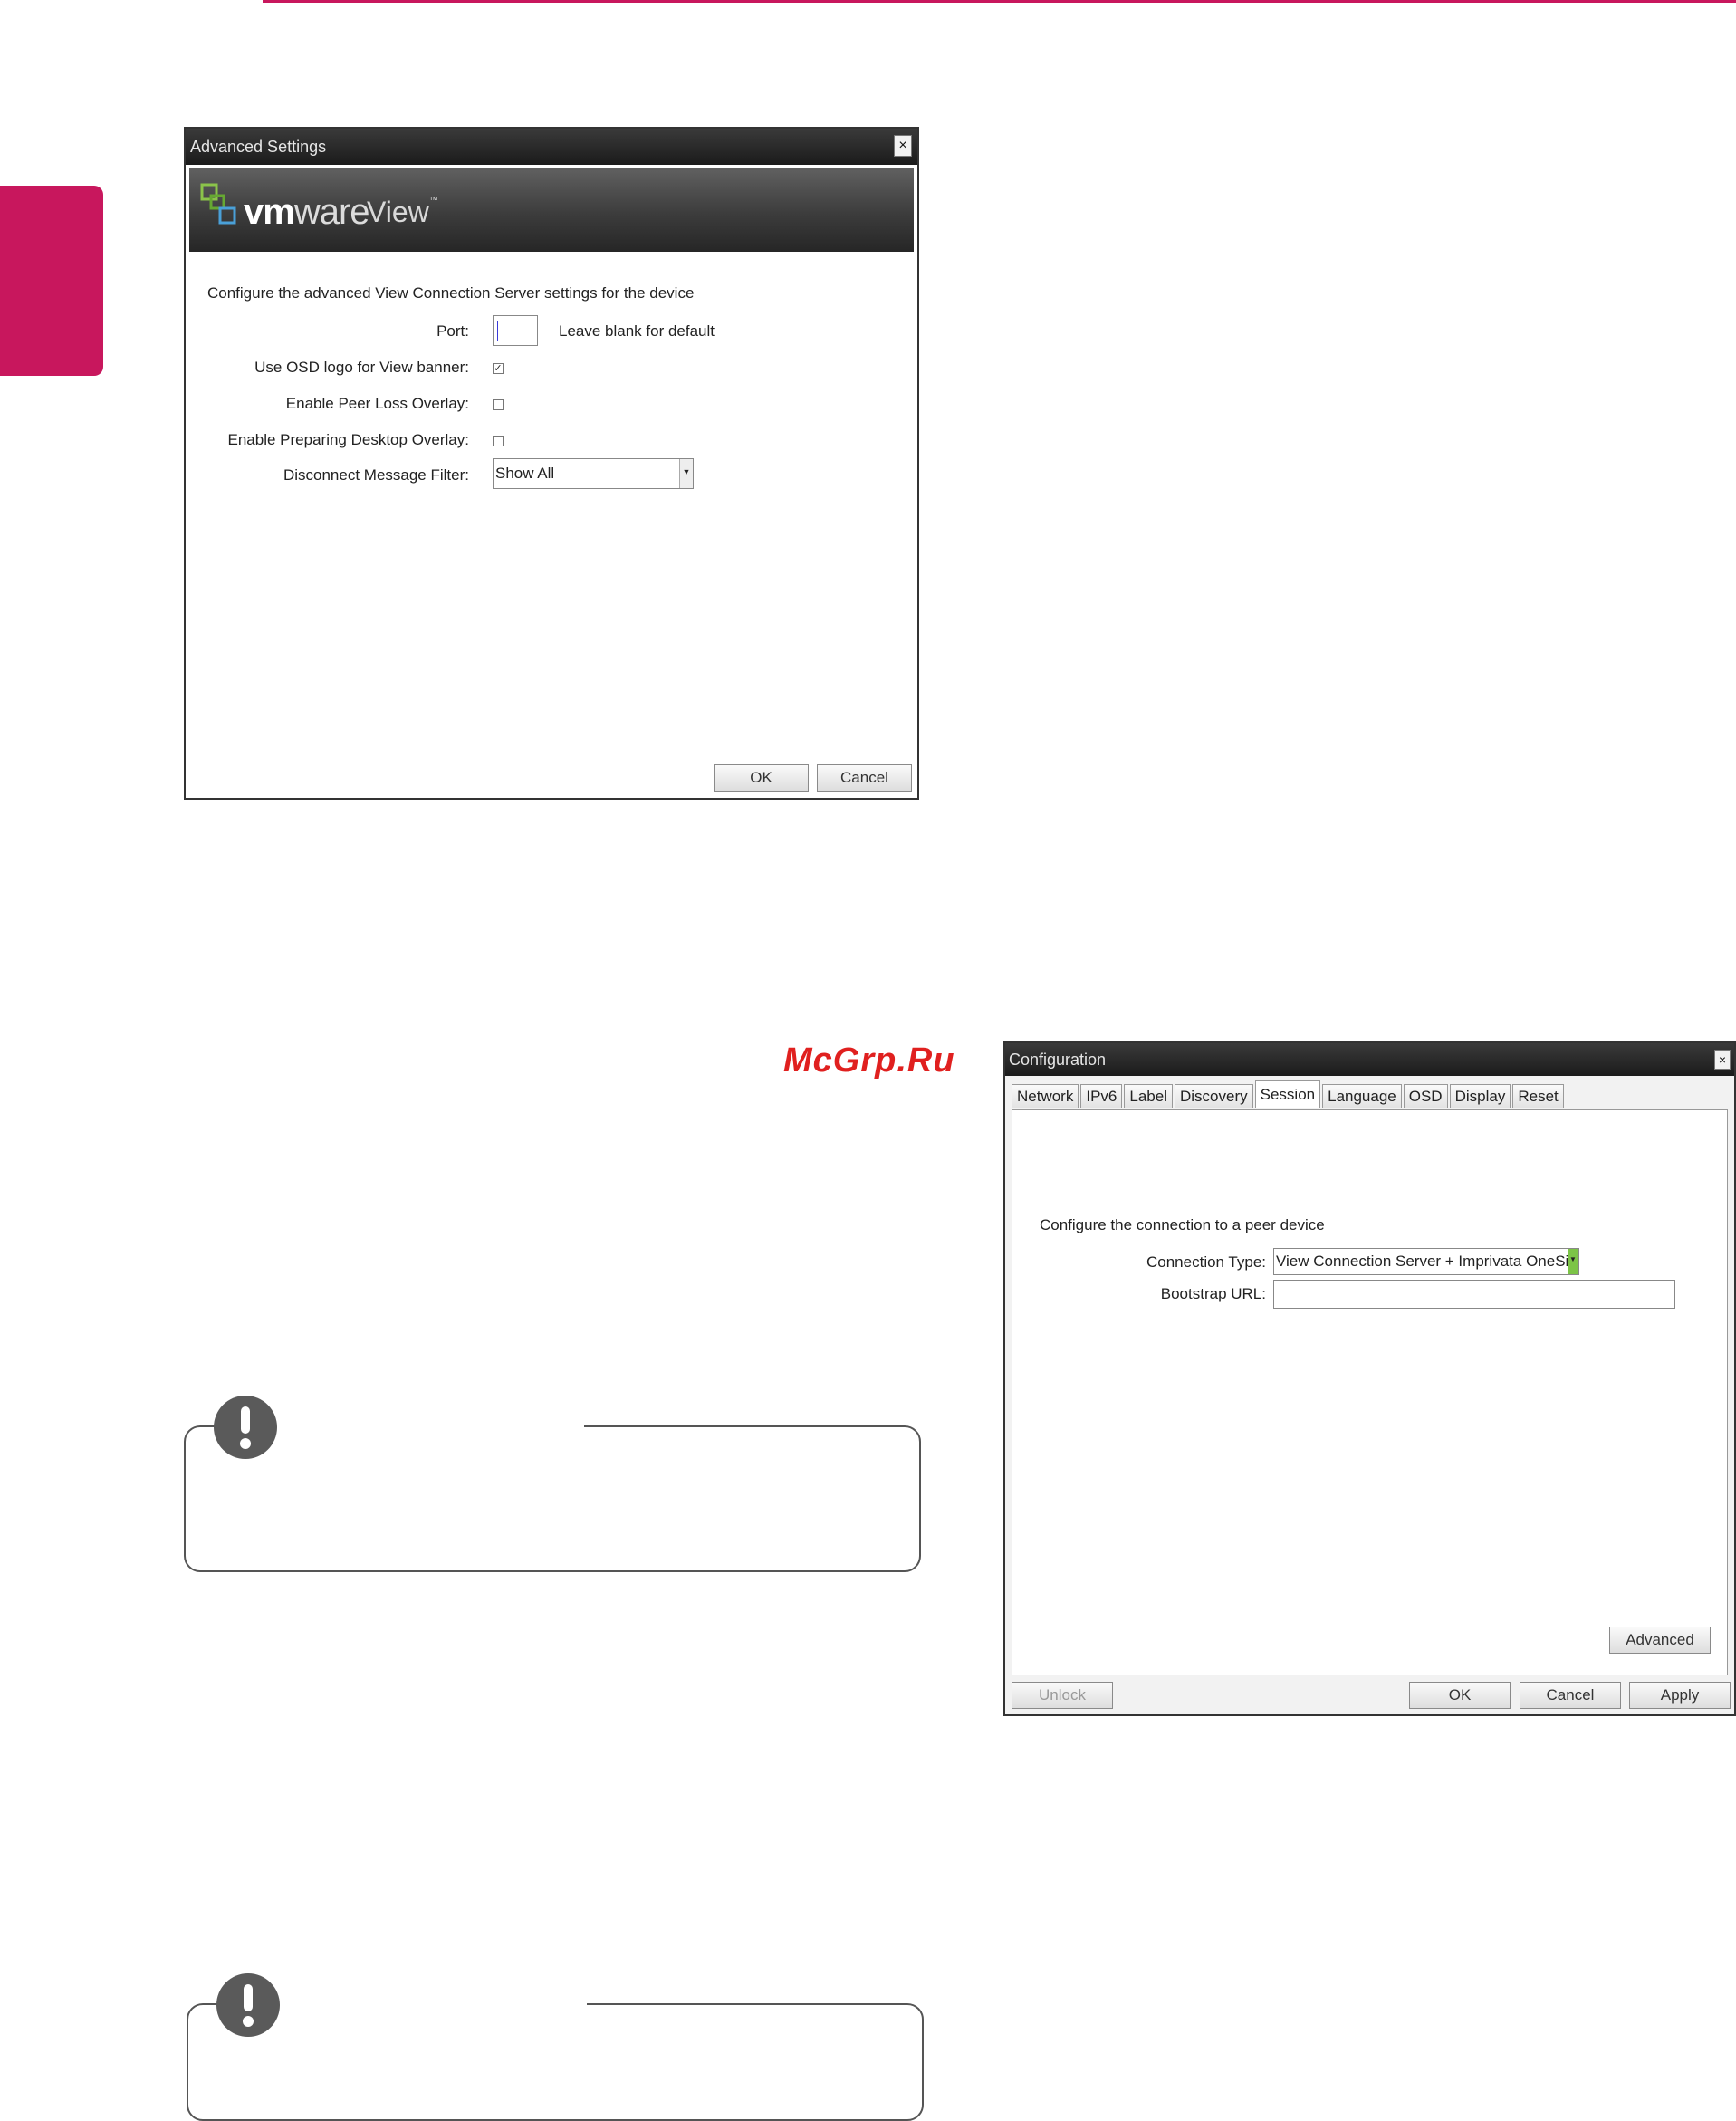 The width and height of the screenshot is (1736, 2121). What do you see at coordinates (551, 147) in the screenshot?
I see `dialog-titlebar: Advanced Settings ×` at bounding box center [551, 147].